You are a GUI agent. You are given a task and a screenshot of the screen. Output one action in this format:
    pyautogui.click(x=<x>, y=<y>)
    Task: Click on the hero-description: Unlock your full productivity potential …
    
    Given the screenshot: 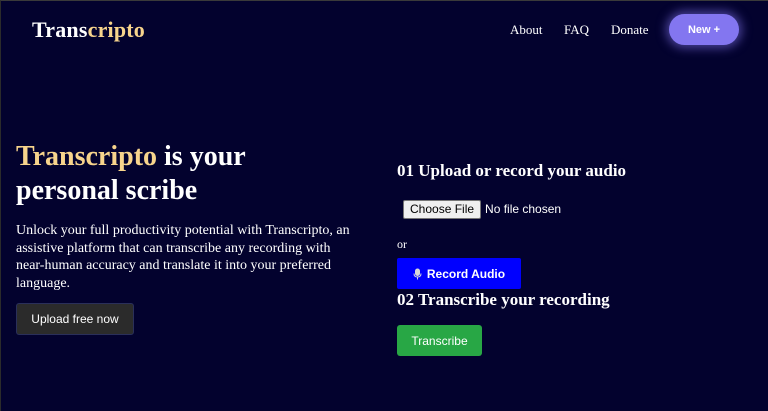 What is the action you would take?
    pyautogui.click(x=183, y=257)
    